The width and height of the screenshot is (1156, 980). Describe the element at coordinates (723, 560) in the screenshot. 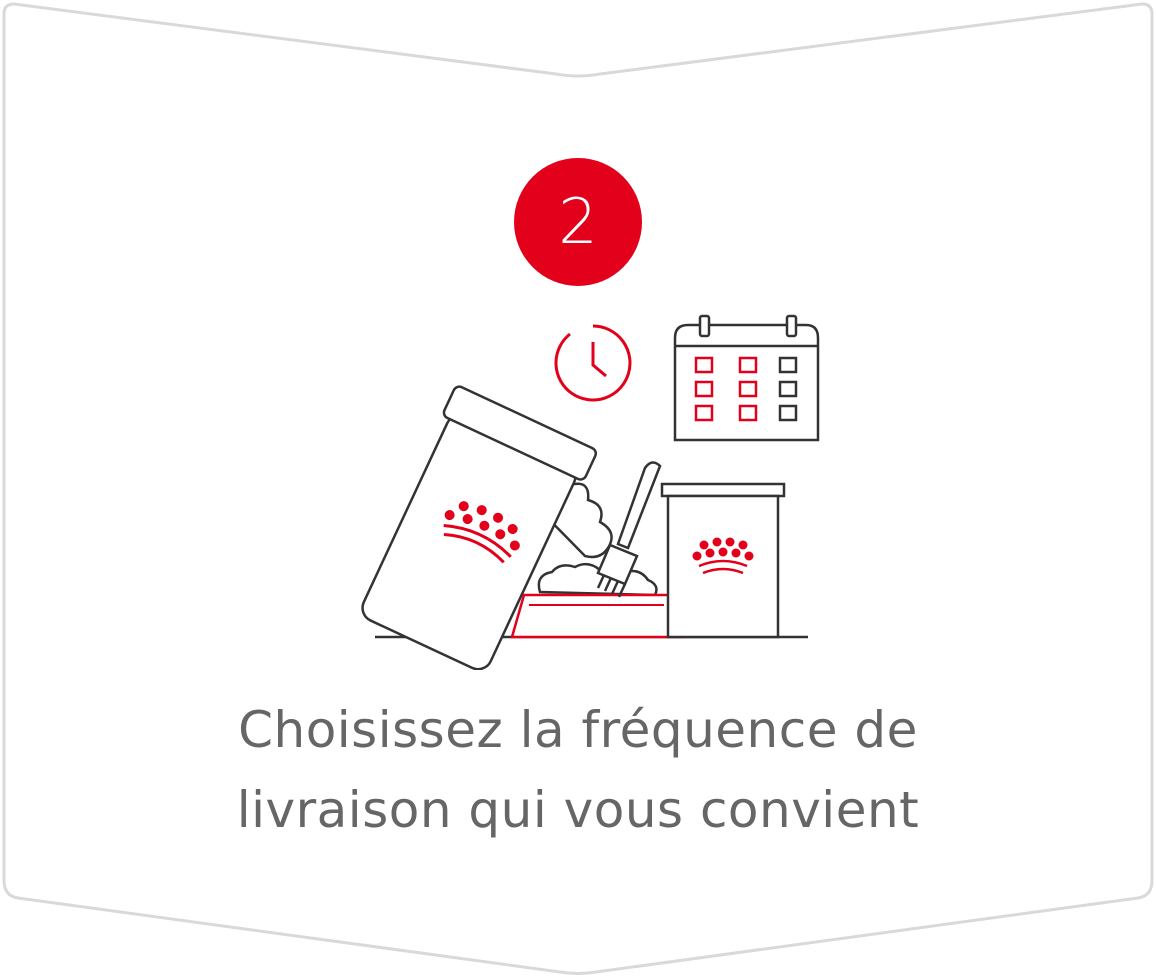

I see `food-can-icon` at that location.